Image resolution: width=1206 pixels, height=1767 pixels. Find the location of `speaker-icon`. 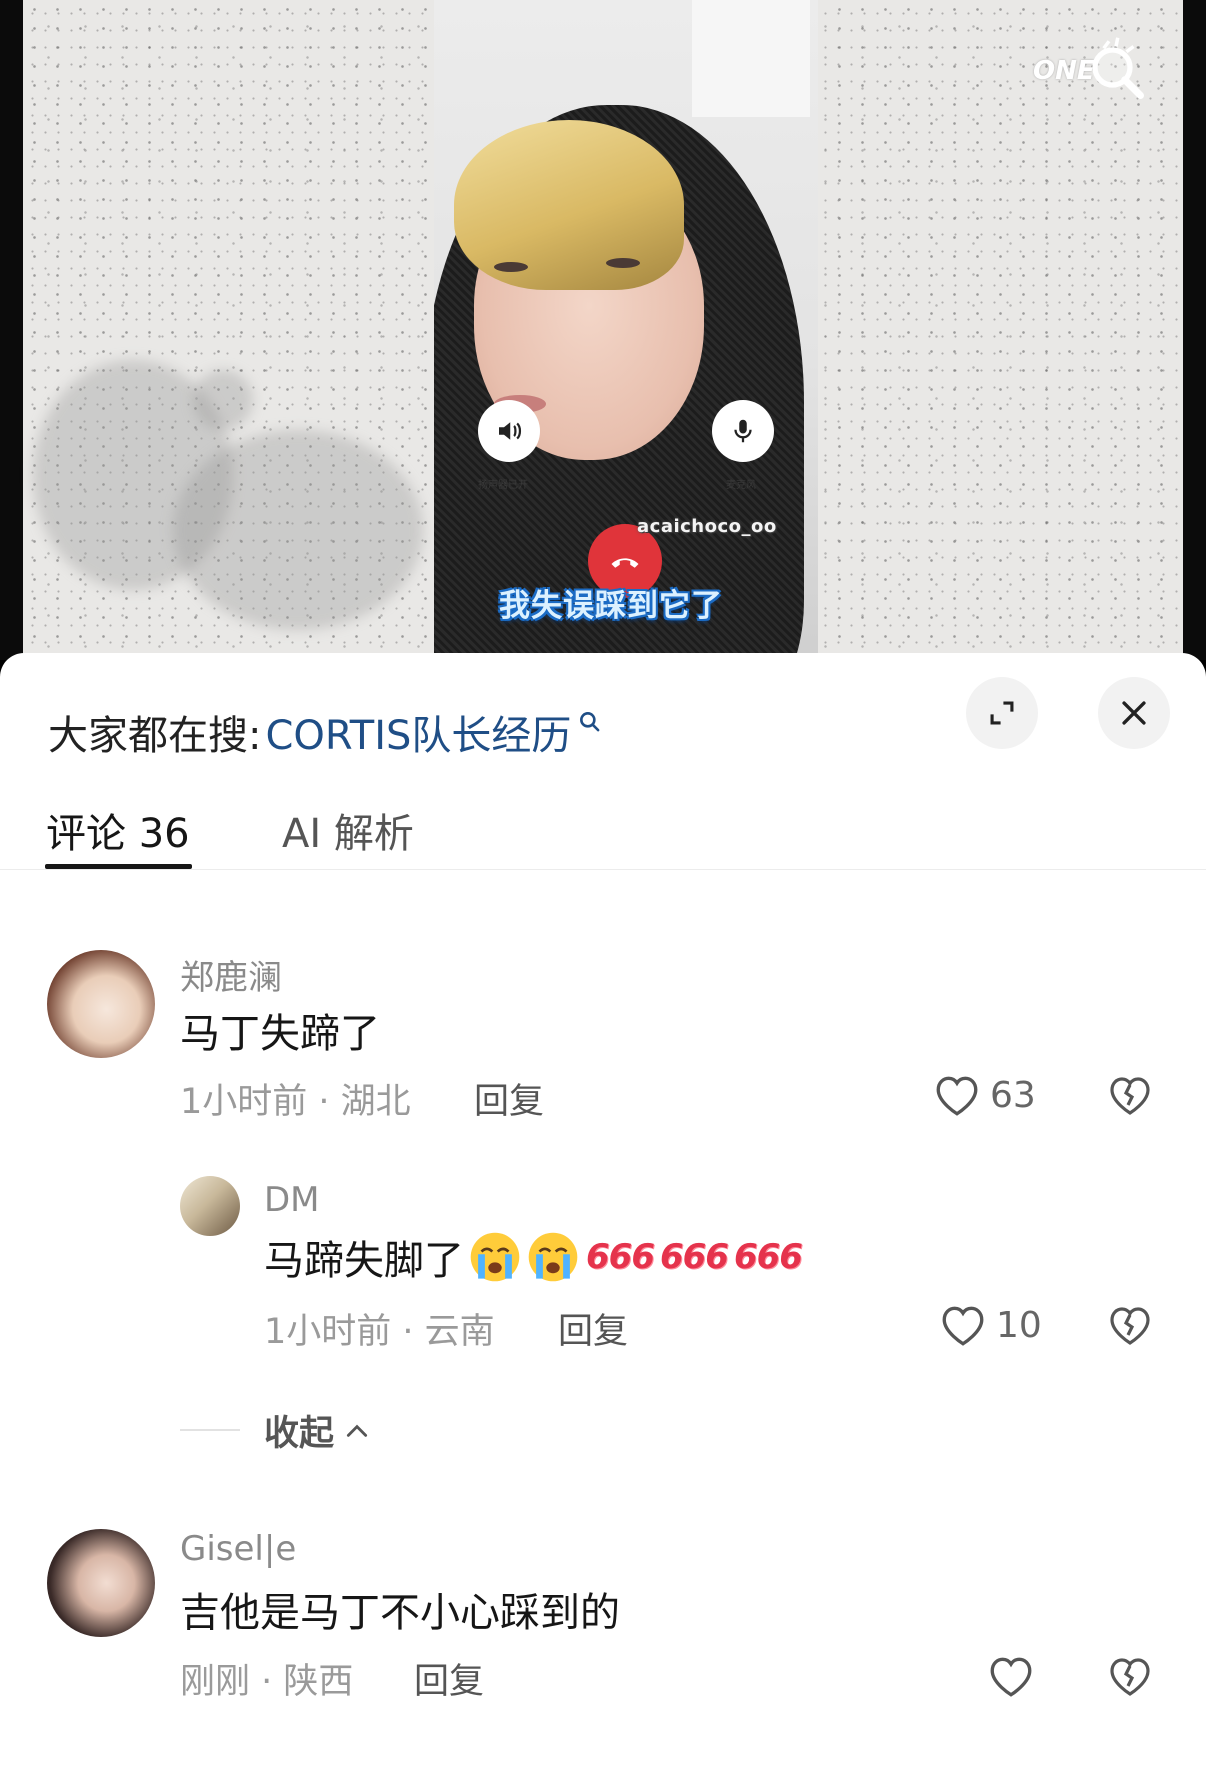

speaker-icon is located at coordinates (510, 431).